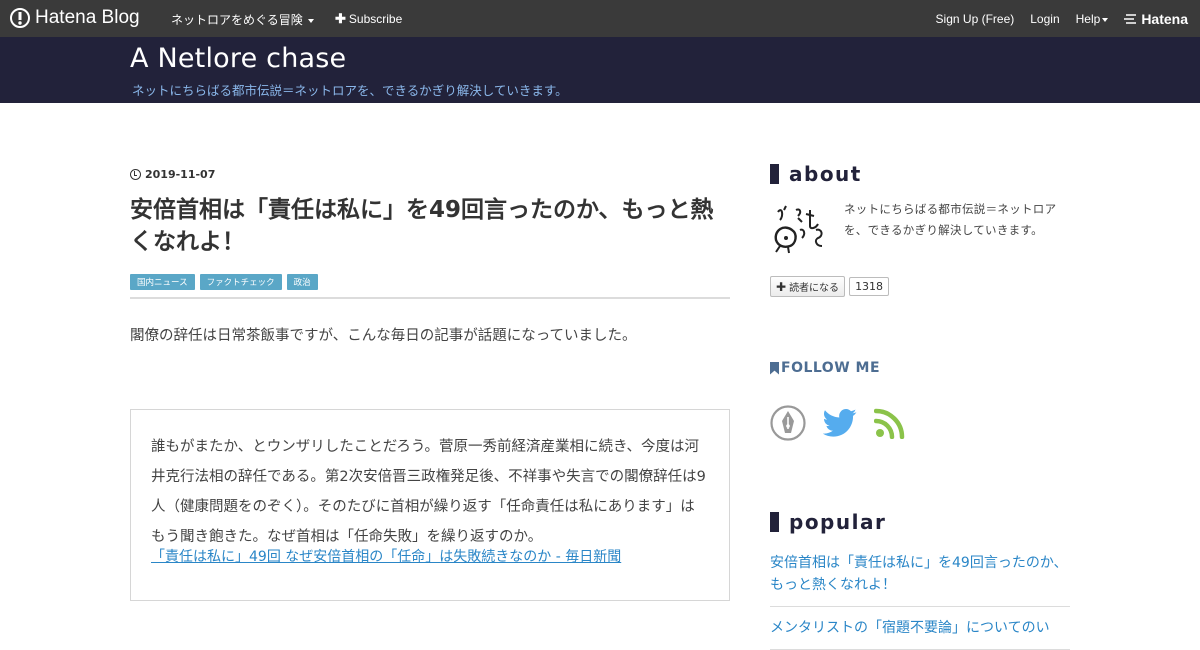 This screenshot has height=650, width=1200. Describe the element at coordinates (375, 19) in the screenshot. I see `subscribe-label: Subscribe` at that location.